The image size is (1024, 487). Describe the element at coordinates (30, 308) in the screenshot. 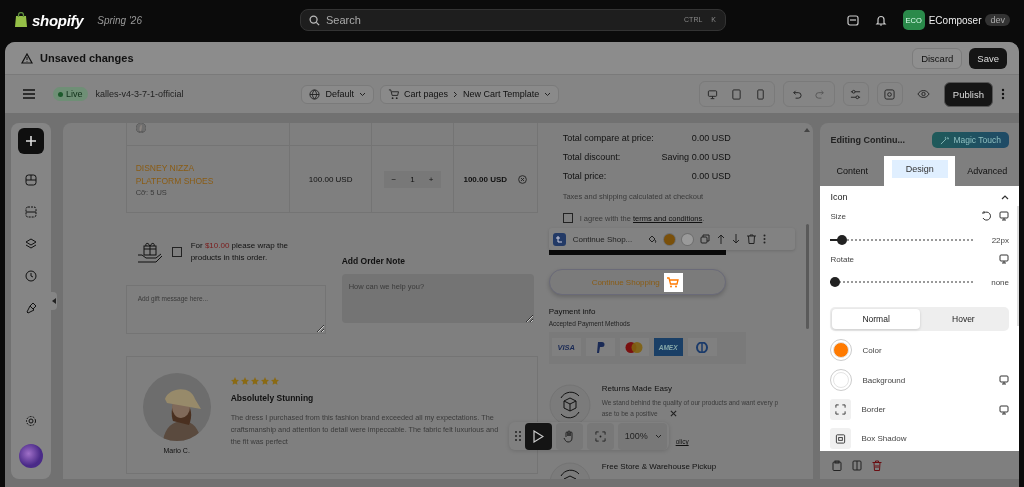

I see `brush-icon` at that location.